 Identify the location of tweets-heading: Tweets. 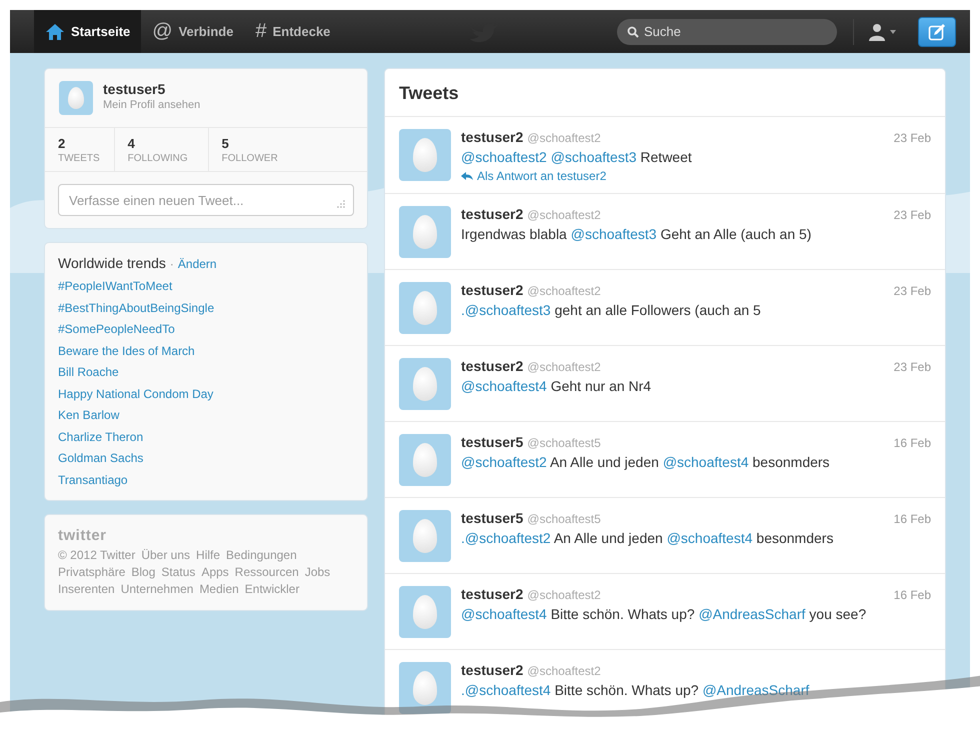
(665, 93).